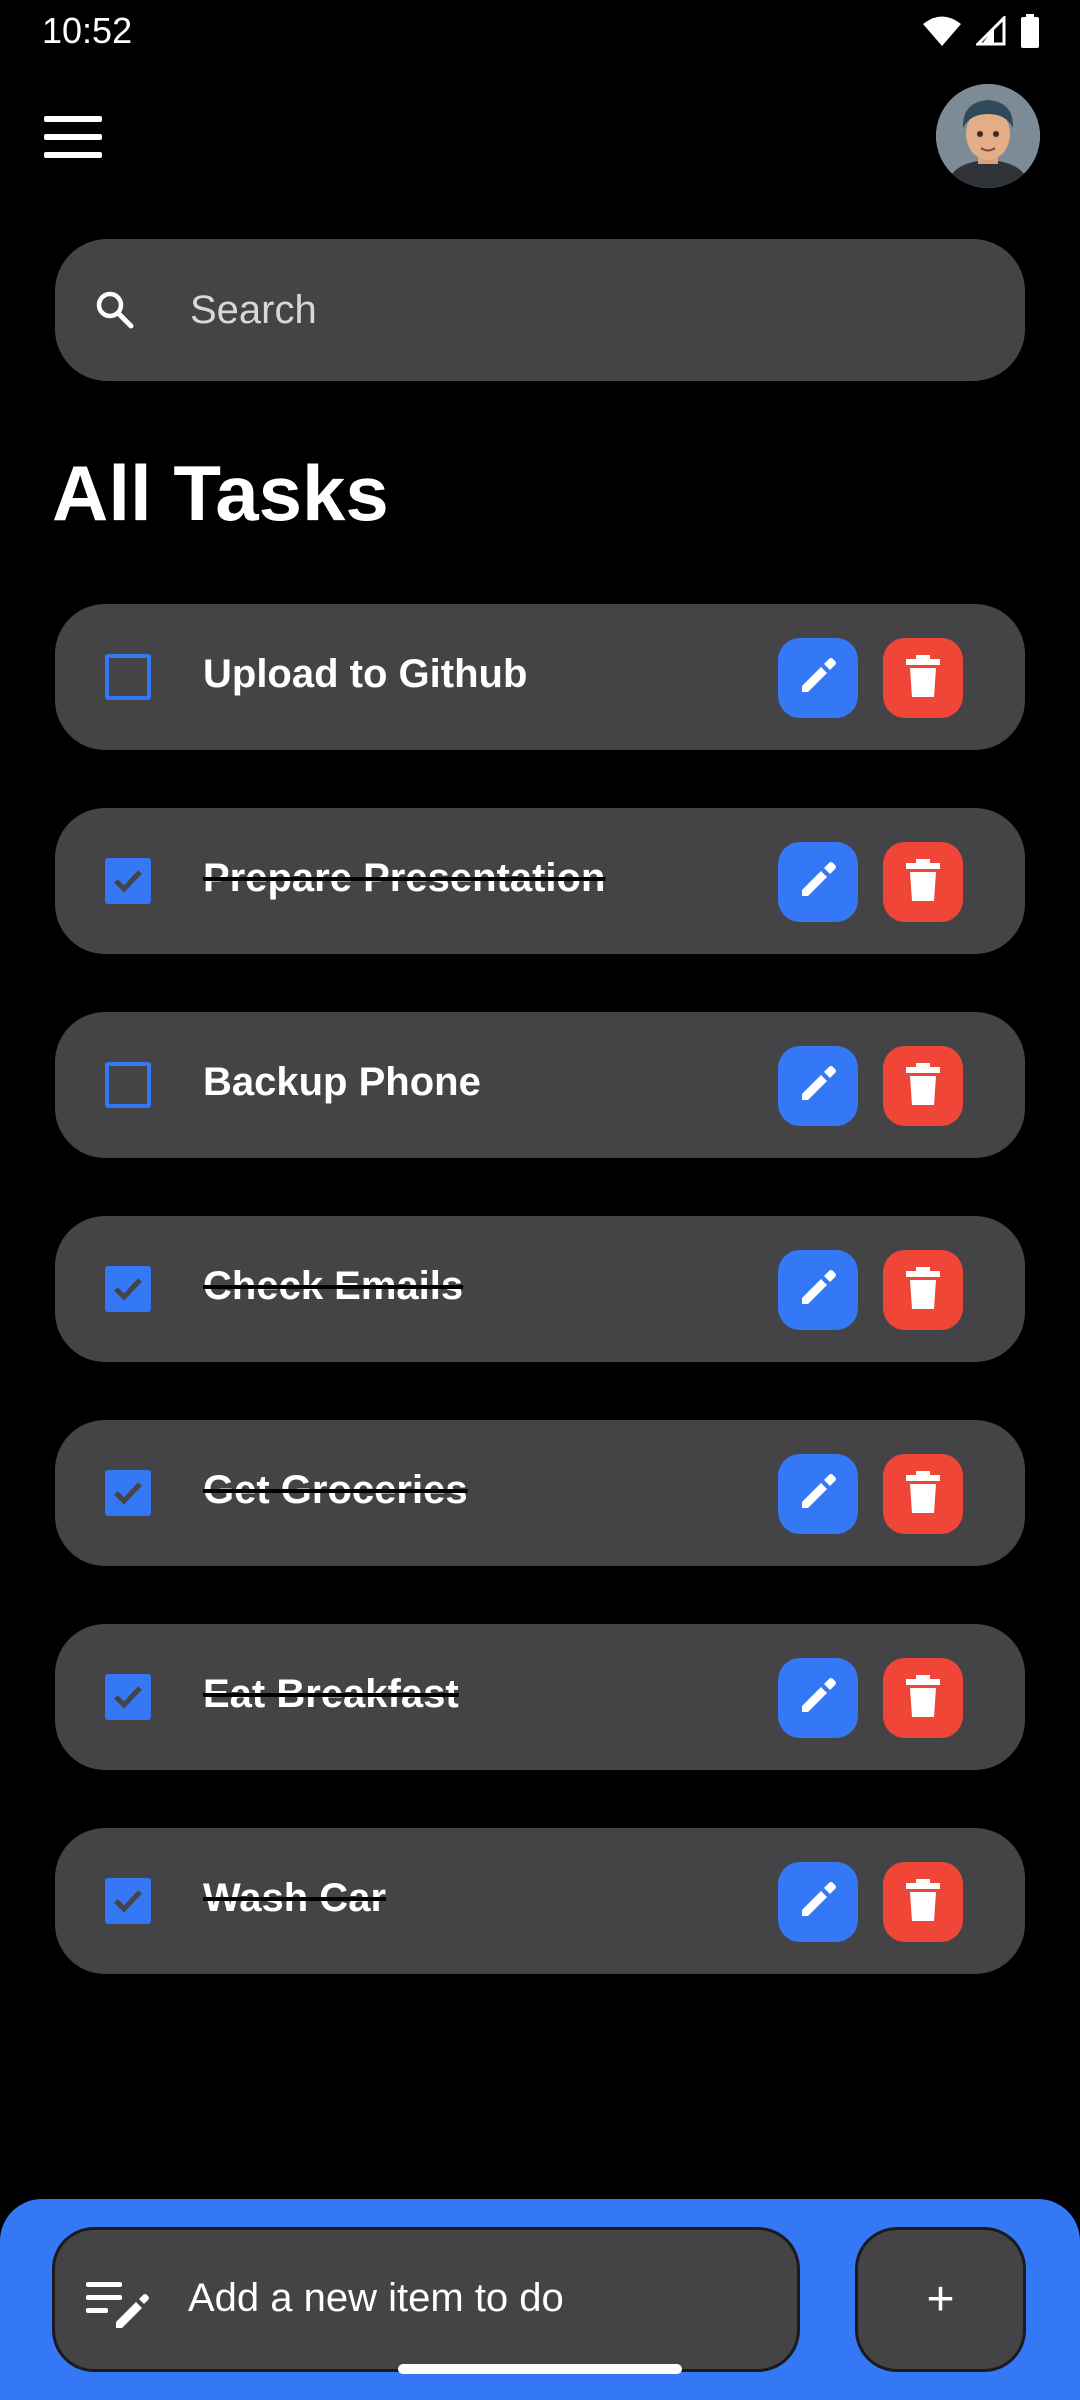 This screenshot has width=1080, height=2400. Describe the element at coordinates (87, 30) in the screenshot. I see `status-time: 10:52` at that location.